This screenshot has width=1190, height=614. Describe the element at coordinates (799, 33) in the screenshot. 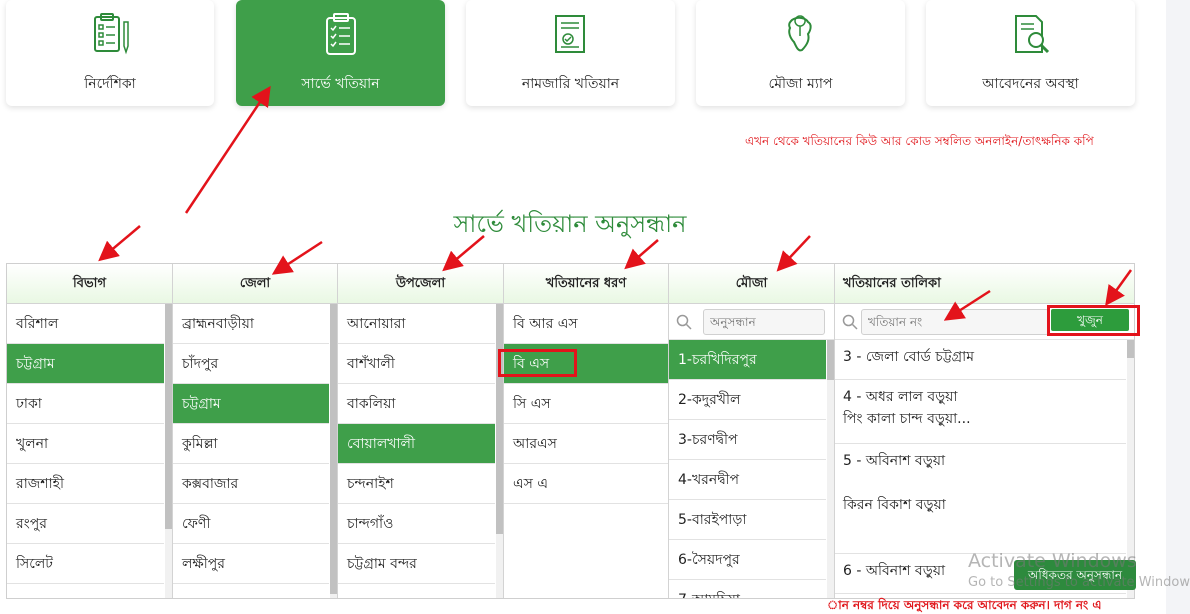

I see `map-pin-icon` at that location.